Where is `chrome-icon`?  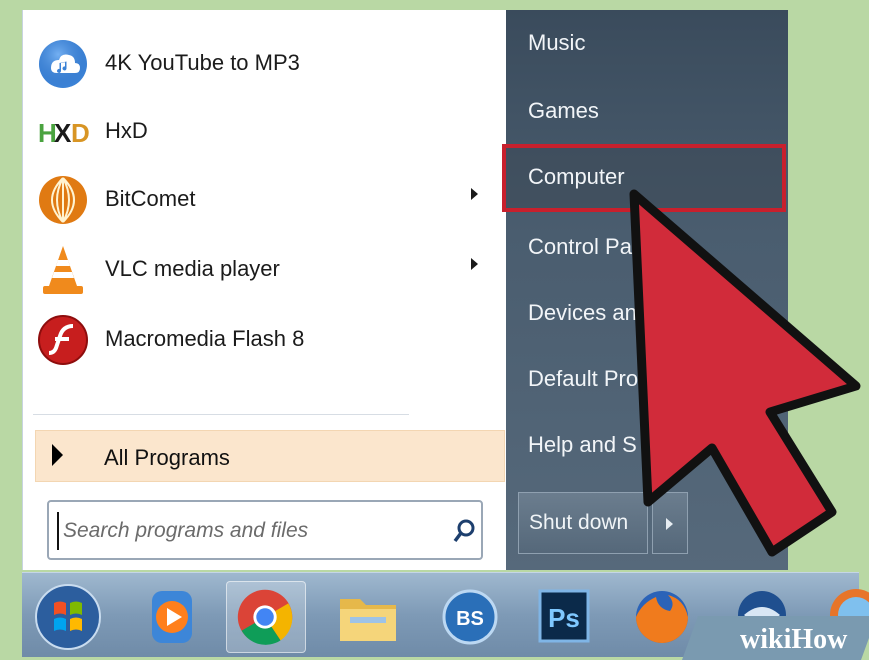
chrome-icon is located at coordinates (265, 617).